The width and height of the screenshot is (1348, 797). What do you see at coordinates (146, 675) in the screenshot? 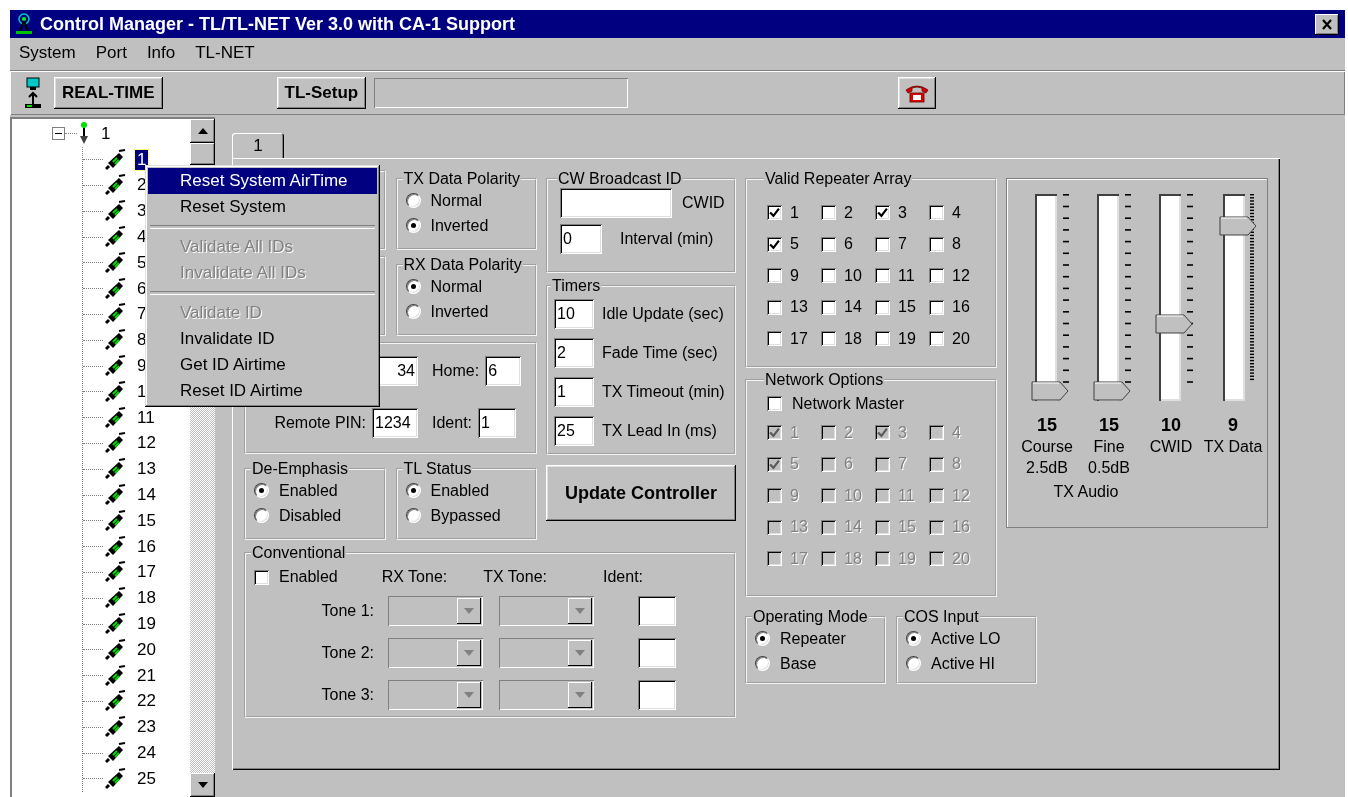
I see `tree-item: 21` at bounding box center [146, 675].